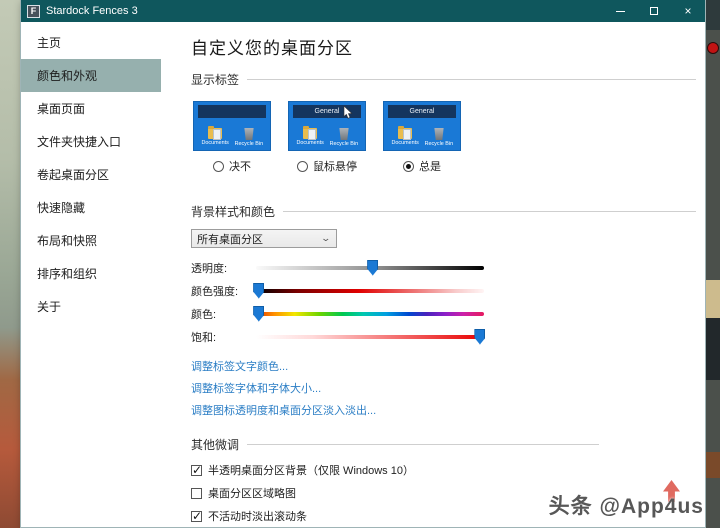 The height and width of the screenshot is (528, 720). I want to click on transparency-slider-label: 透明度:, so click(209, 268).